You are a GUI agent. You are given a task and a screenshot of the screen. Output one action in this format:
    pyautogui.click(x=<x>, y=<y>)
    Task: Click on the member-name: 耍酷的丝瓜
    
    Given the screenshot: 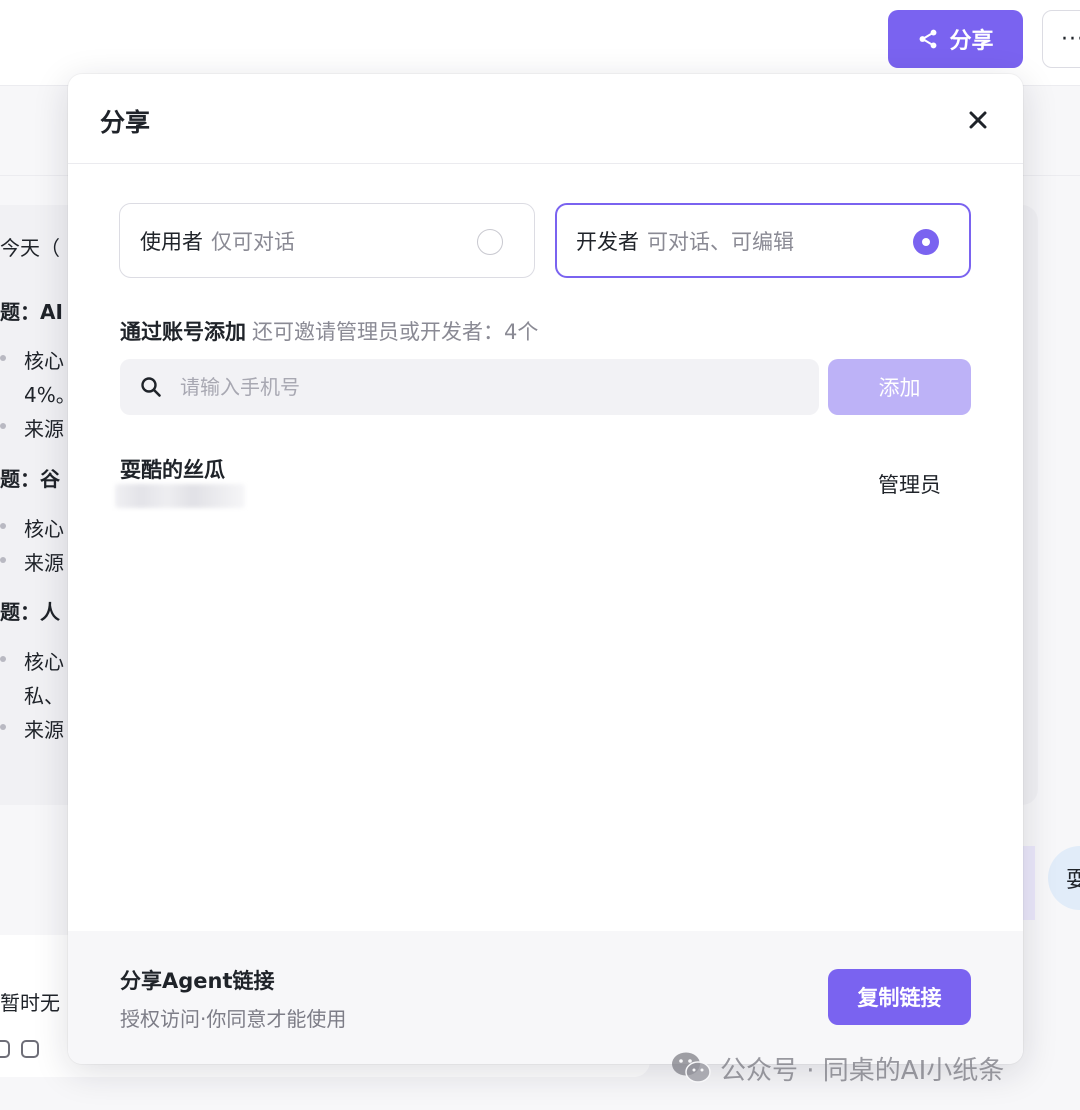 What is the action you would take?
    pyautogui.click(x=172, y=470)
    